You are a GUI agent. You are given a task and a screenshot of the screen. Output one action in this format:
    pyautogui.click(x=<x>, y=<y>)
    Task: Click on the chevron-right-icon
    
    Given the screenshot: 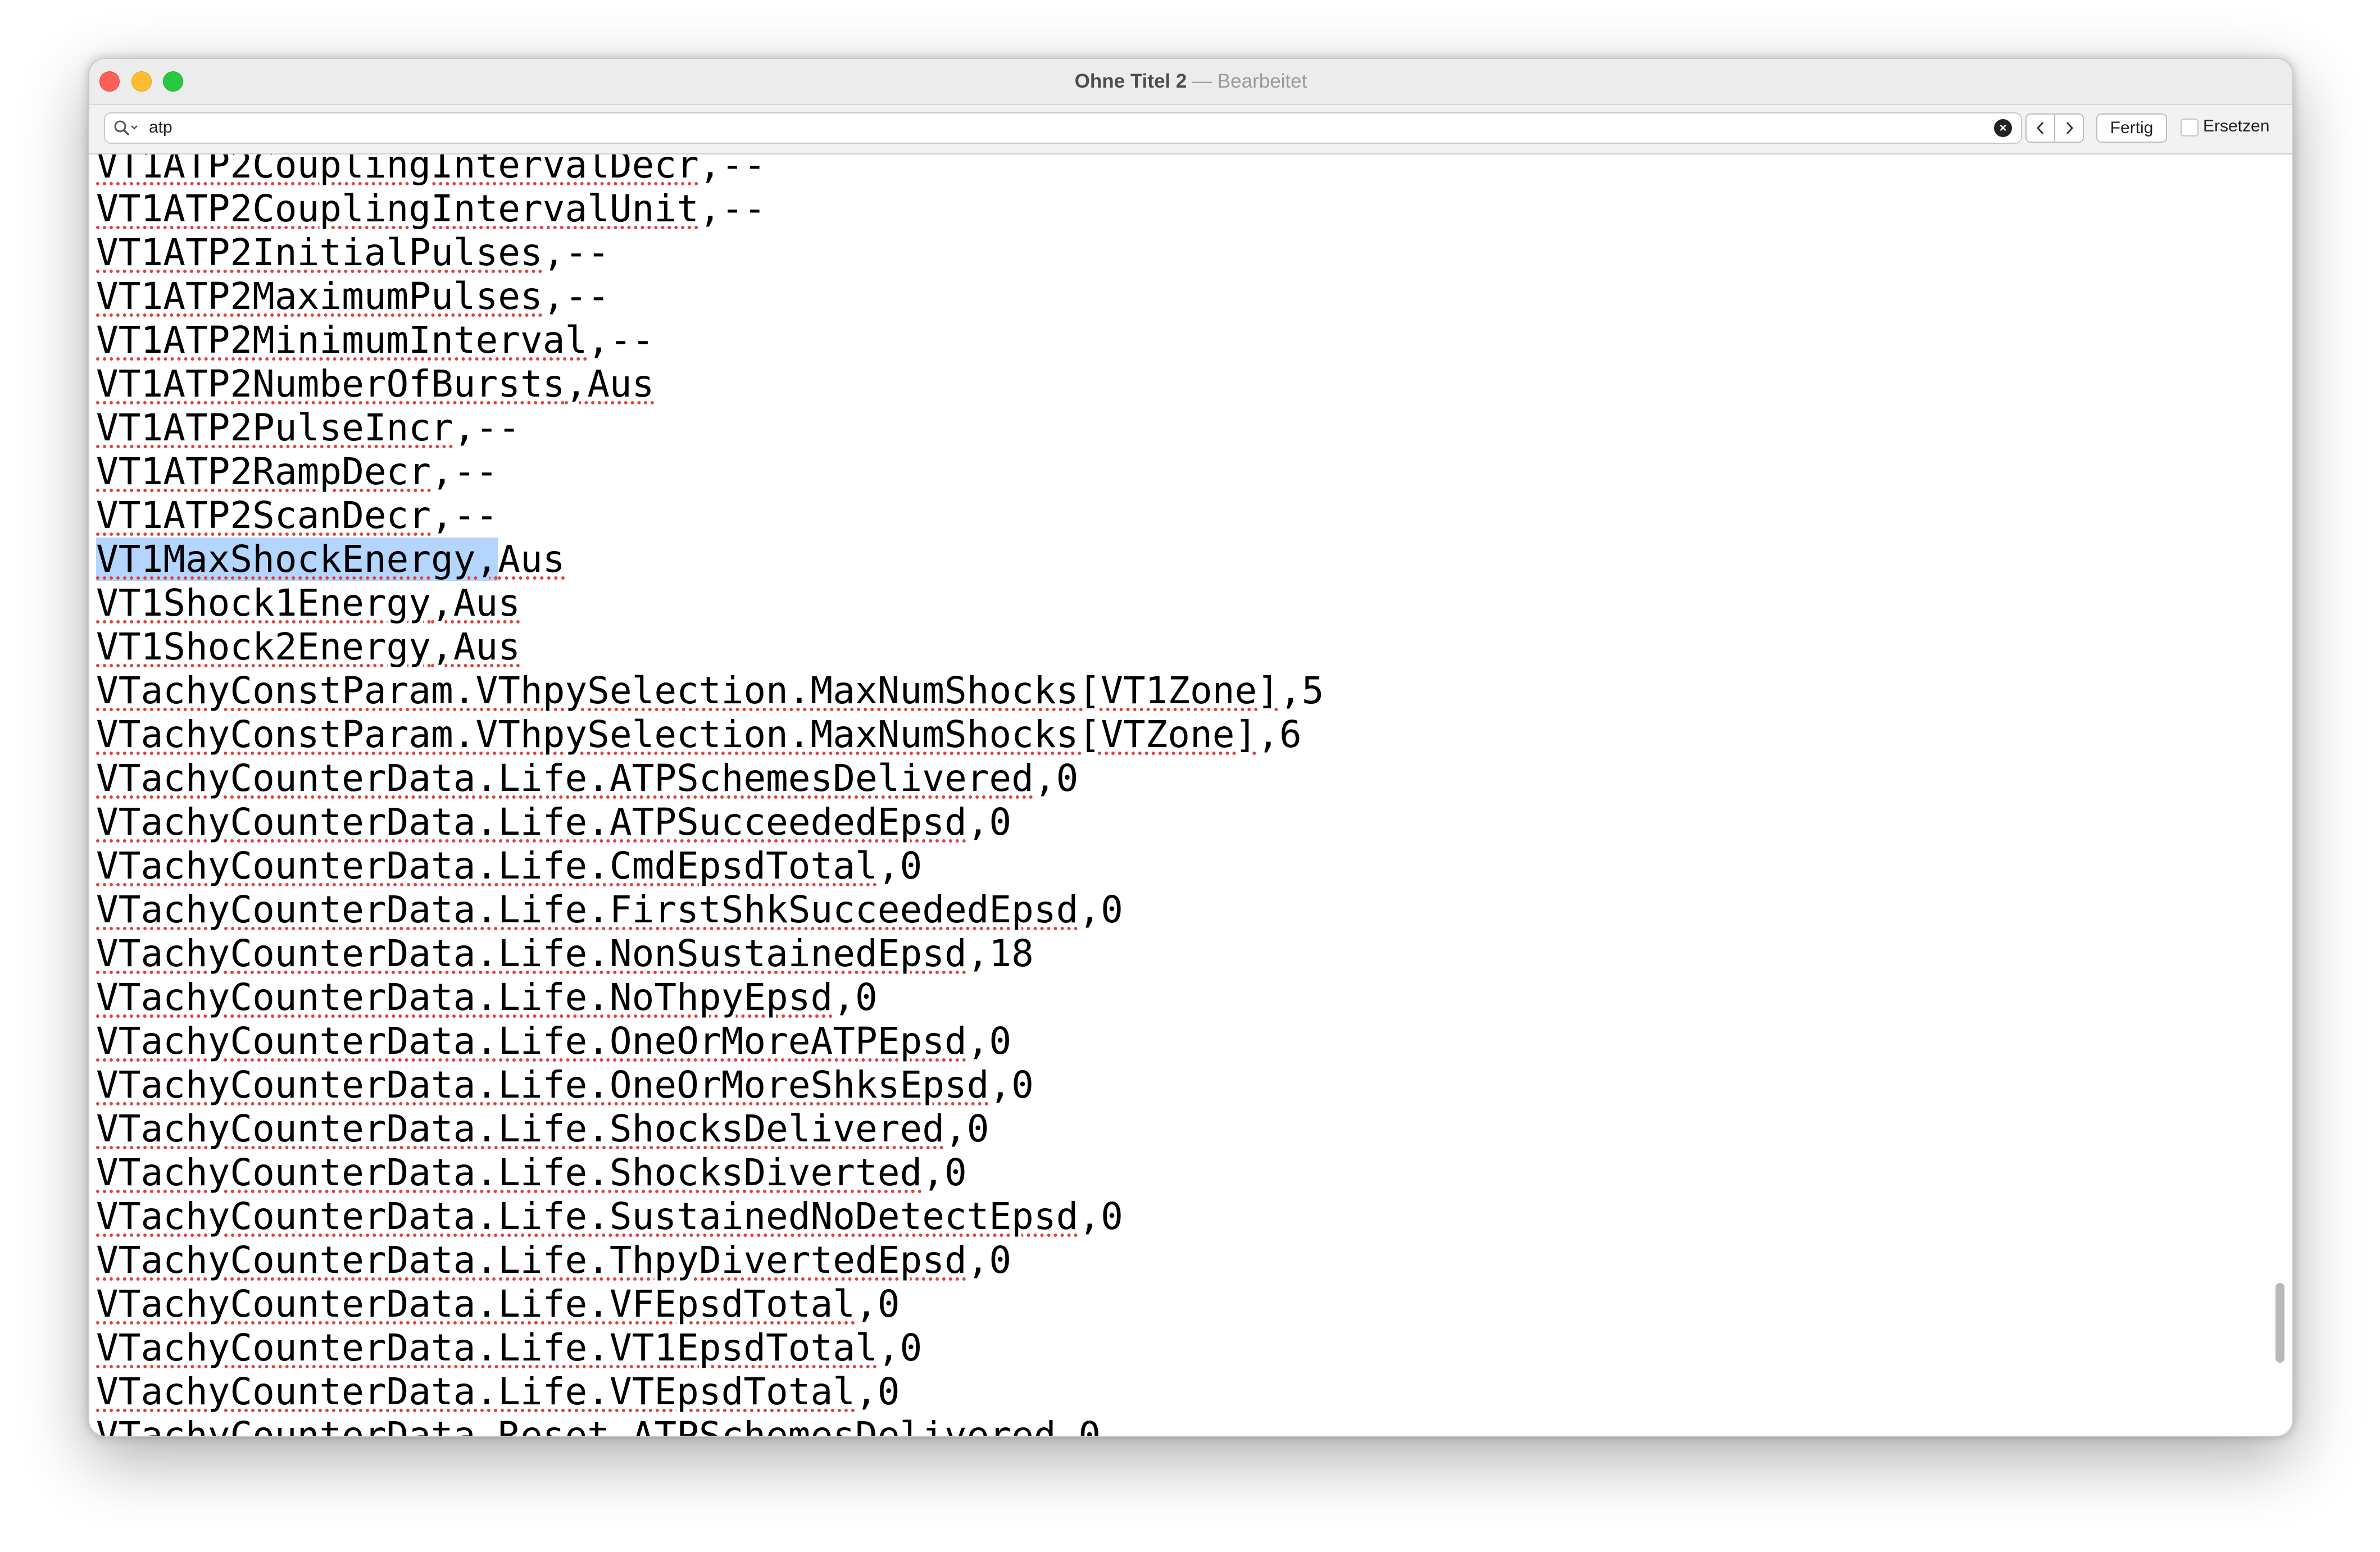 What is the action you would take?
    pyautogui.click(x=2069, y=128)
    